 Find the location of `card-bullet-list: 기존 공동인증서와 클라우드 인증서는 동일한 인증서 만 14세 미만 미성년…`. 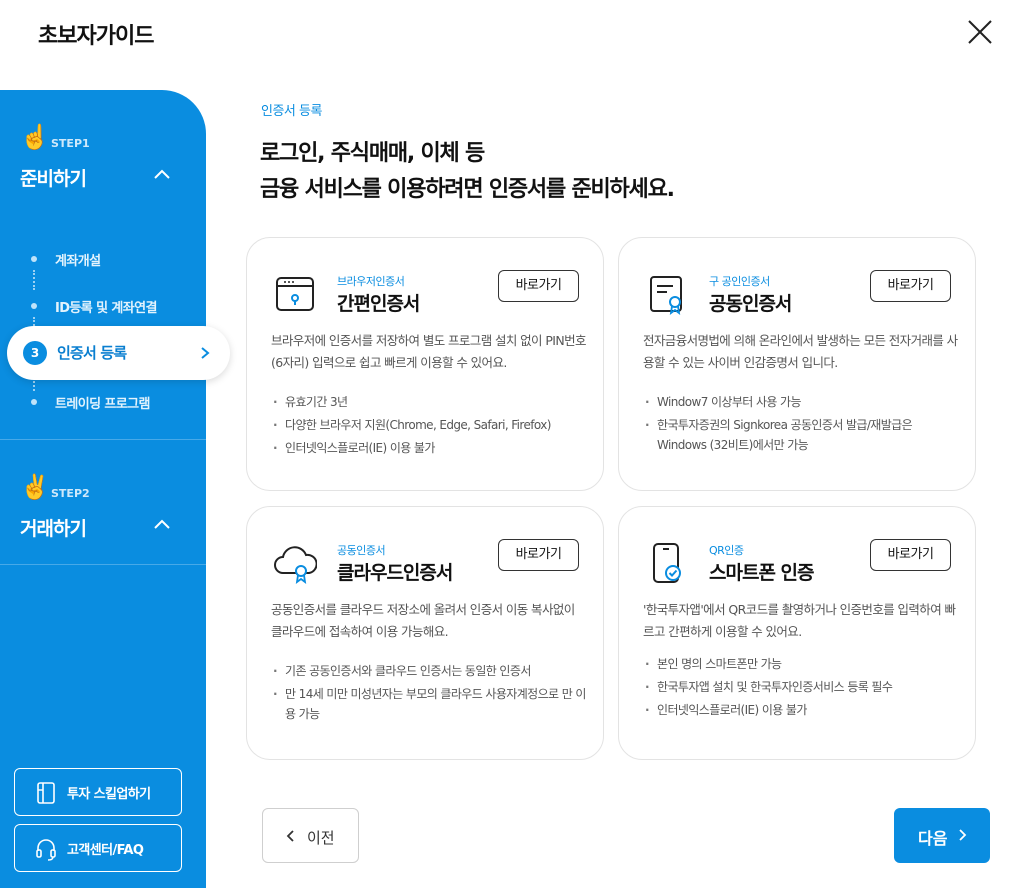

card-bullet-list: 기존 공동인증서와 클라우드 인증서는 동일한 인증서 만 14세 미만 미성년… is located at coordinates (431, 694).